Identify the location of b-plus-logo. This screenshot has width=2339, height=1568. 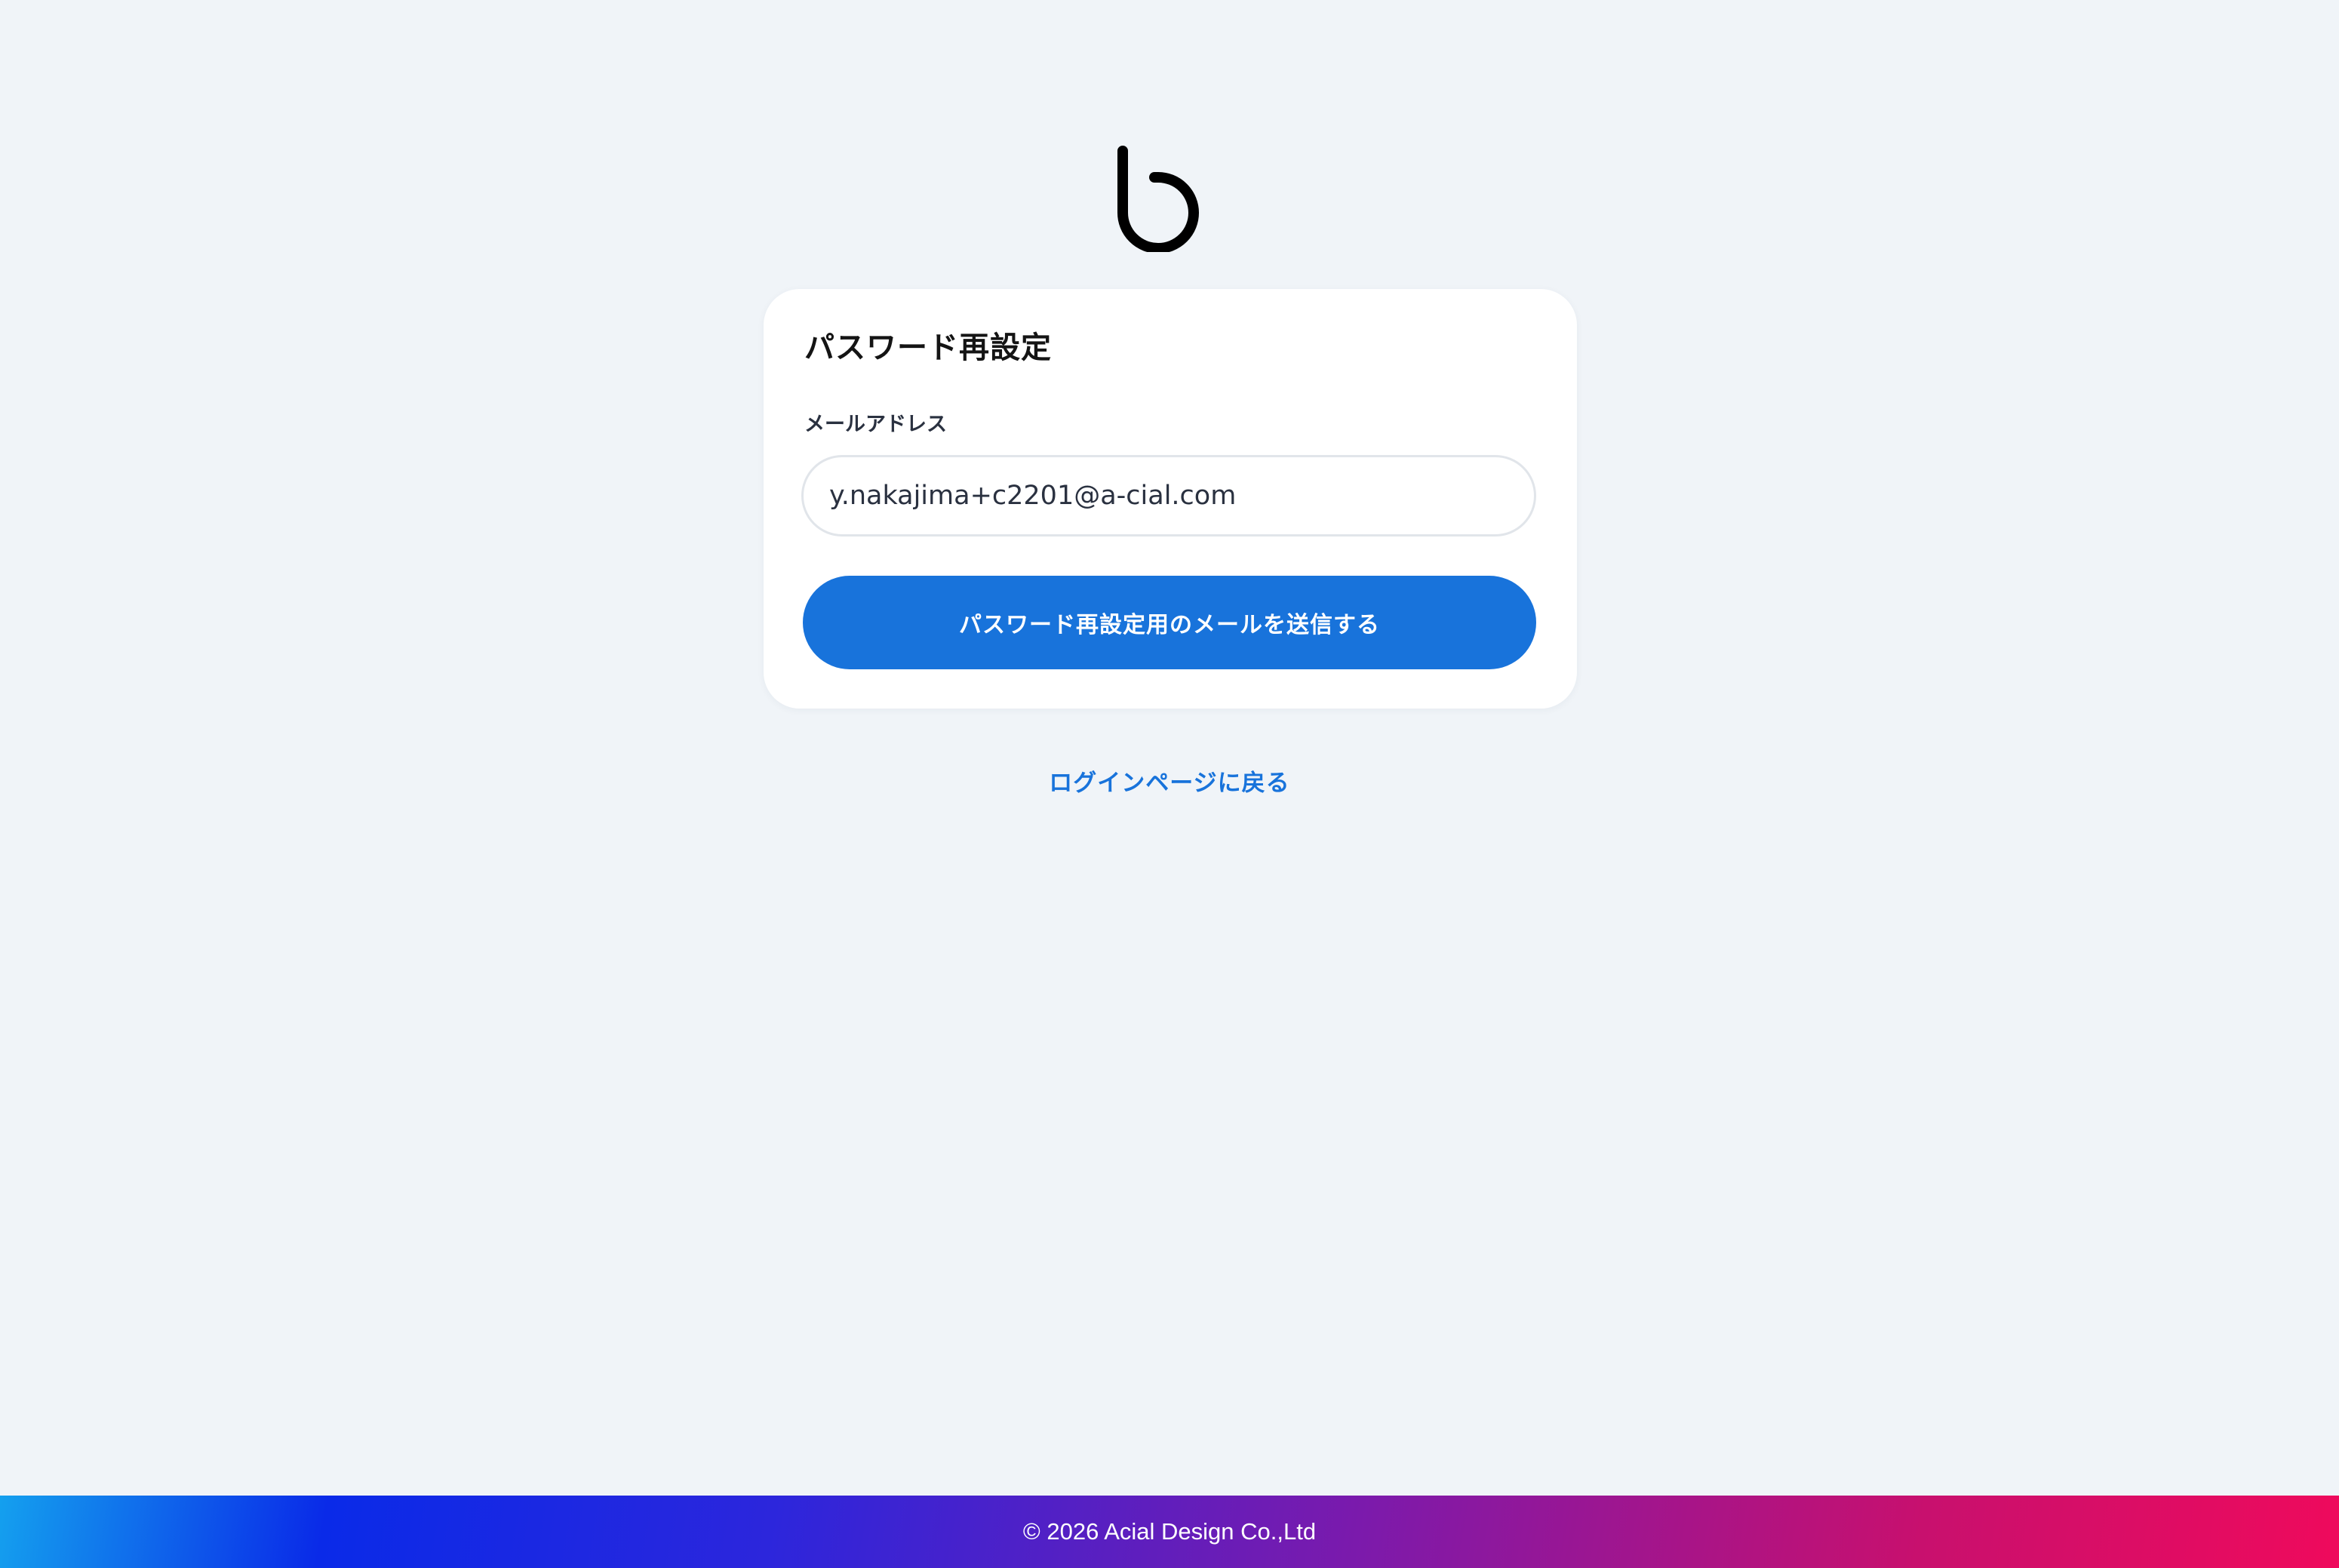
(1168, 191).